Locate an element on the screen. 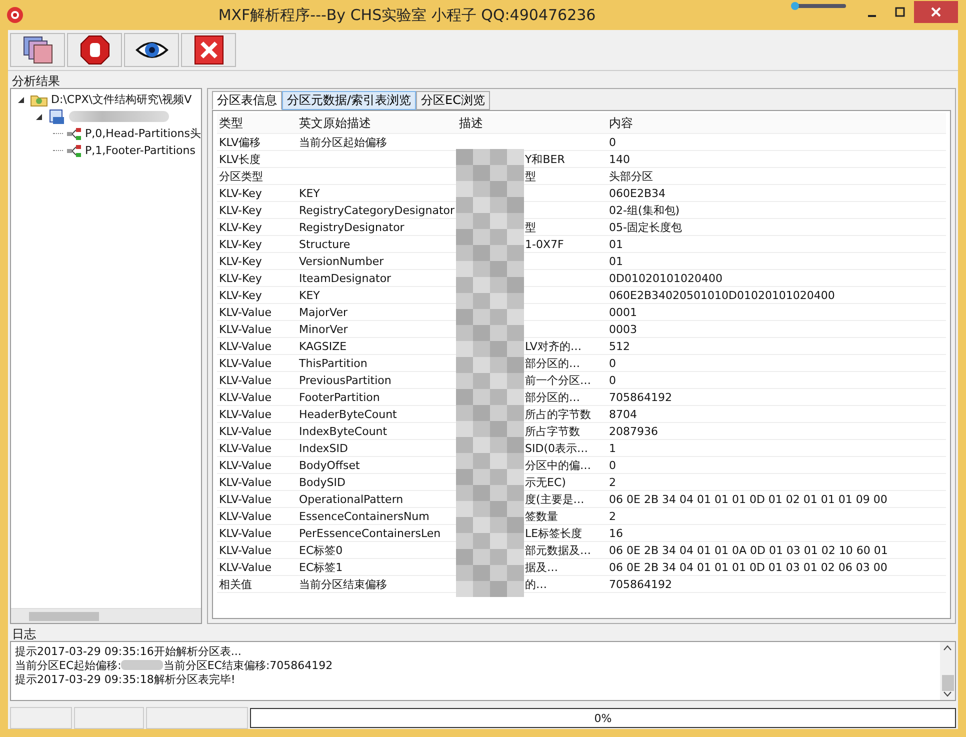 Image resolution: width=966 pixels, height=737 pixels. section-label: 日志 is located at coordinates (24, 633).